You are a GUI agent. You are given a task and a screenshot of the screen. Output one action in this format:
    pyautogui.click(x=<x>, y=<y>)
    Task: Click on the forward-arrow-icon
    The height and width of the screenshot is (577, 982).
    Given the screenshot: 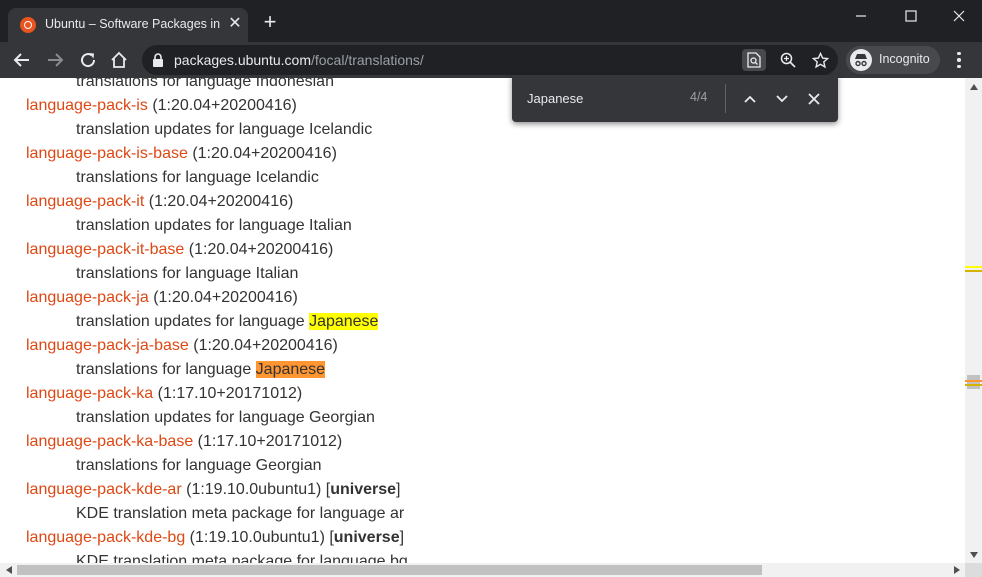 What is the action you would take?
    pyautogui.click(x=56, y=60)
    